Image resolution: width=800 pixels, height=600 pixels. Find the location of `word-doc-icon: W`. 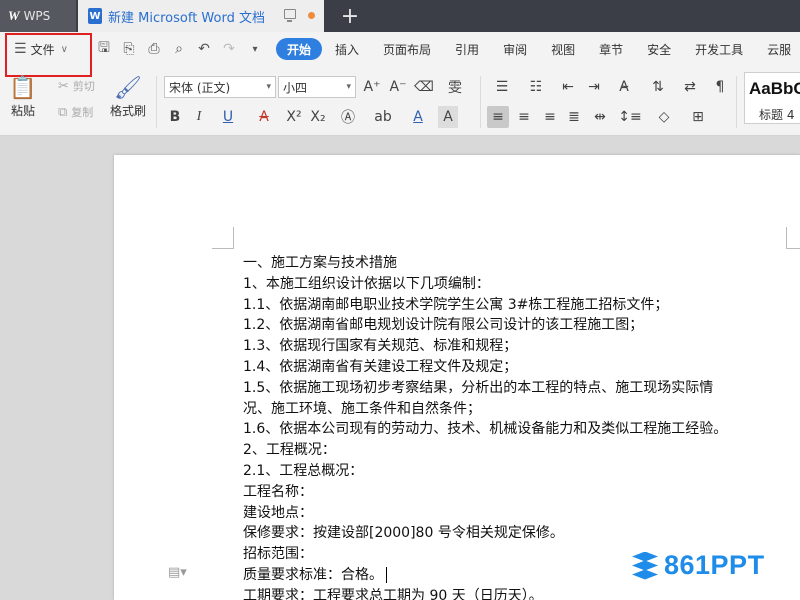

word-doc-icon: W is located at coordinates (95, 16).